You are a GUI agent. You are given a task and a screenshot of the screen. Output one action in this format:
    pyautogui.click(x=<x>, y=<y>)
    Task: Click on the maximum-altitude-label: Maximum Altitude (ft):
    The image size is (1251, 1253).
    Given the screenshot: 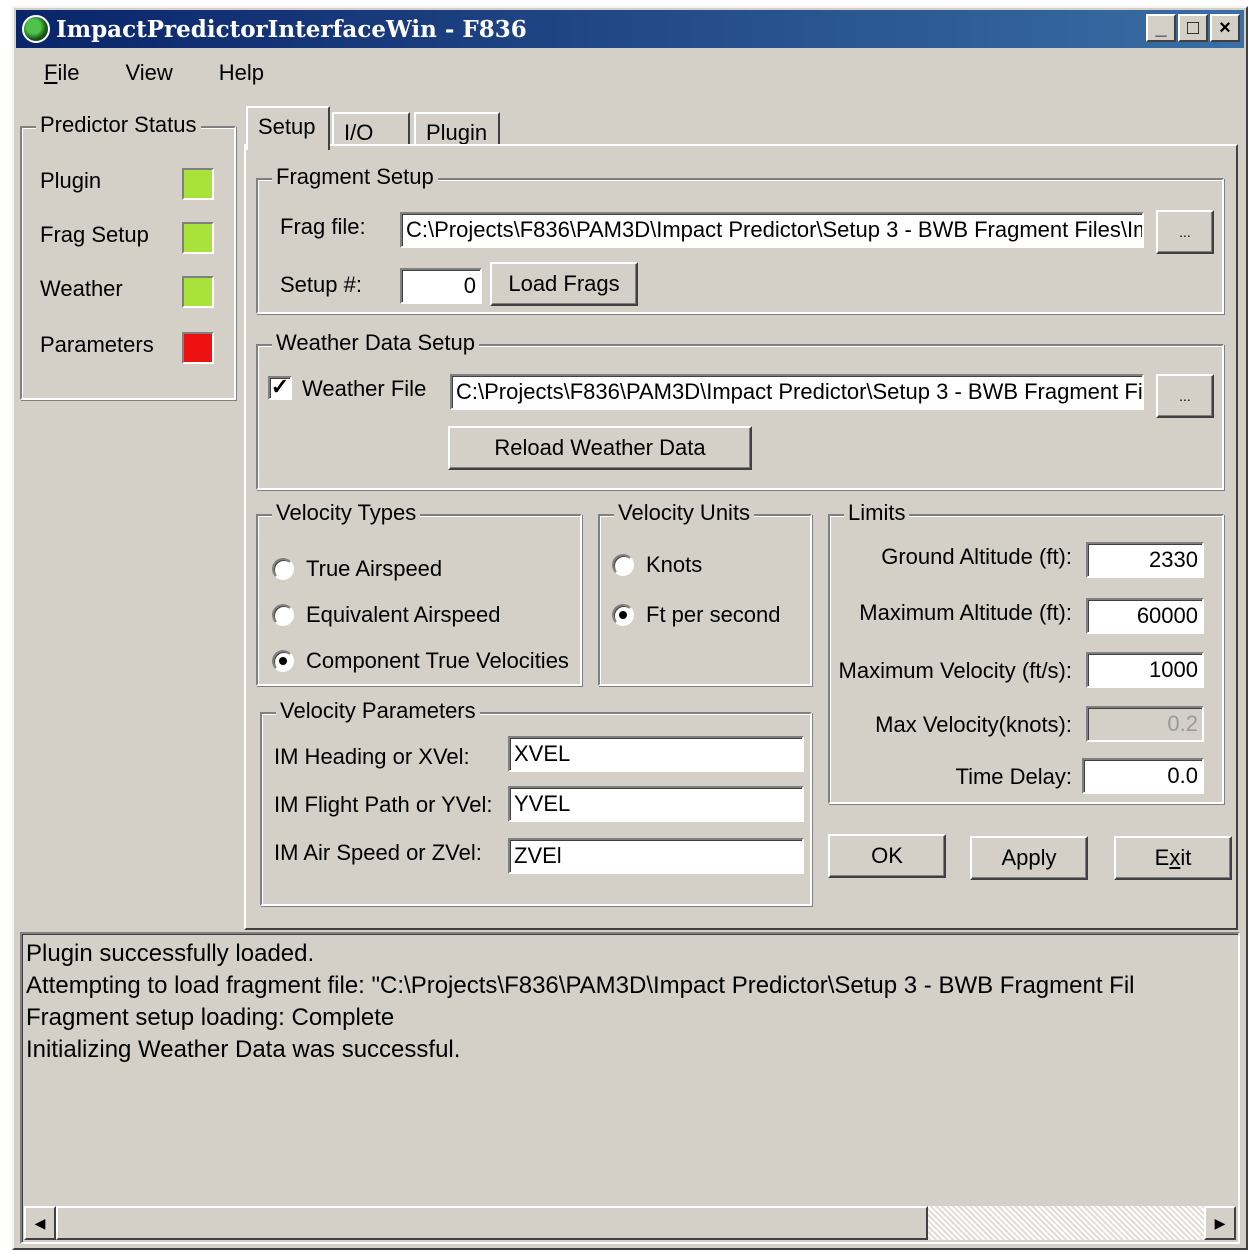 What is the action you would take?
    pyautogui.click(x=965, y=612)
    